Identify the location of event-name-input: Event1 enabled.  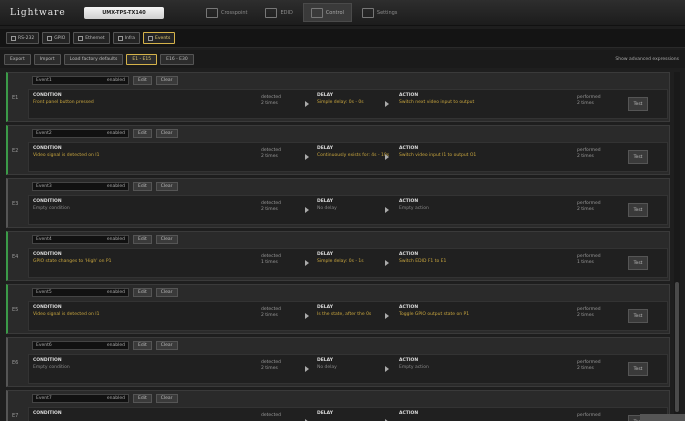
(80, 80).